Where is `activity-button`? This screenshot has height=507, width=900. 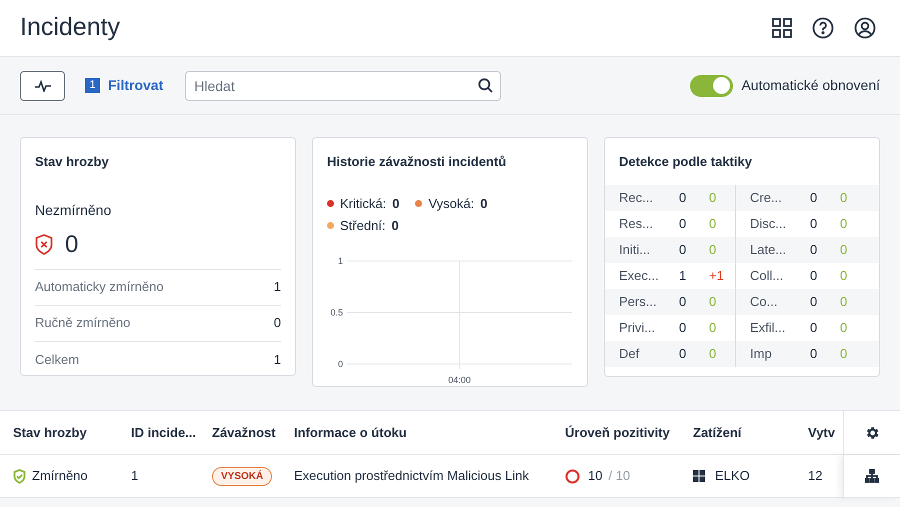 activity-button is located at coordinates (42, 85).